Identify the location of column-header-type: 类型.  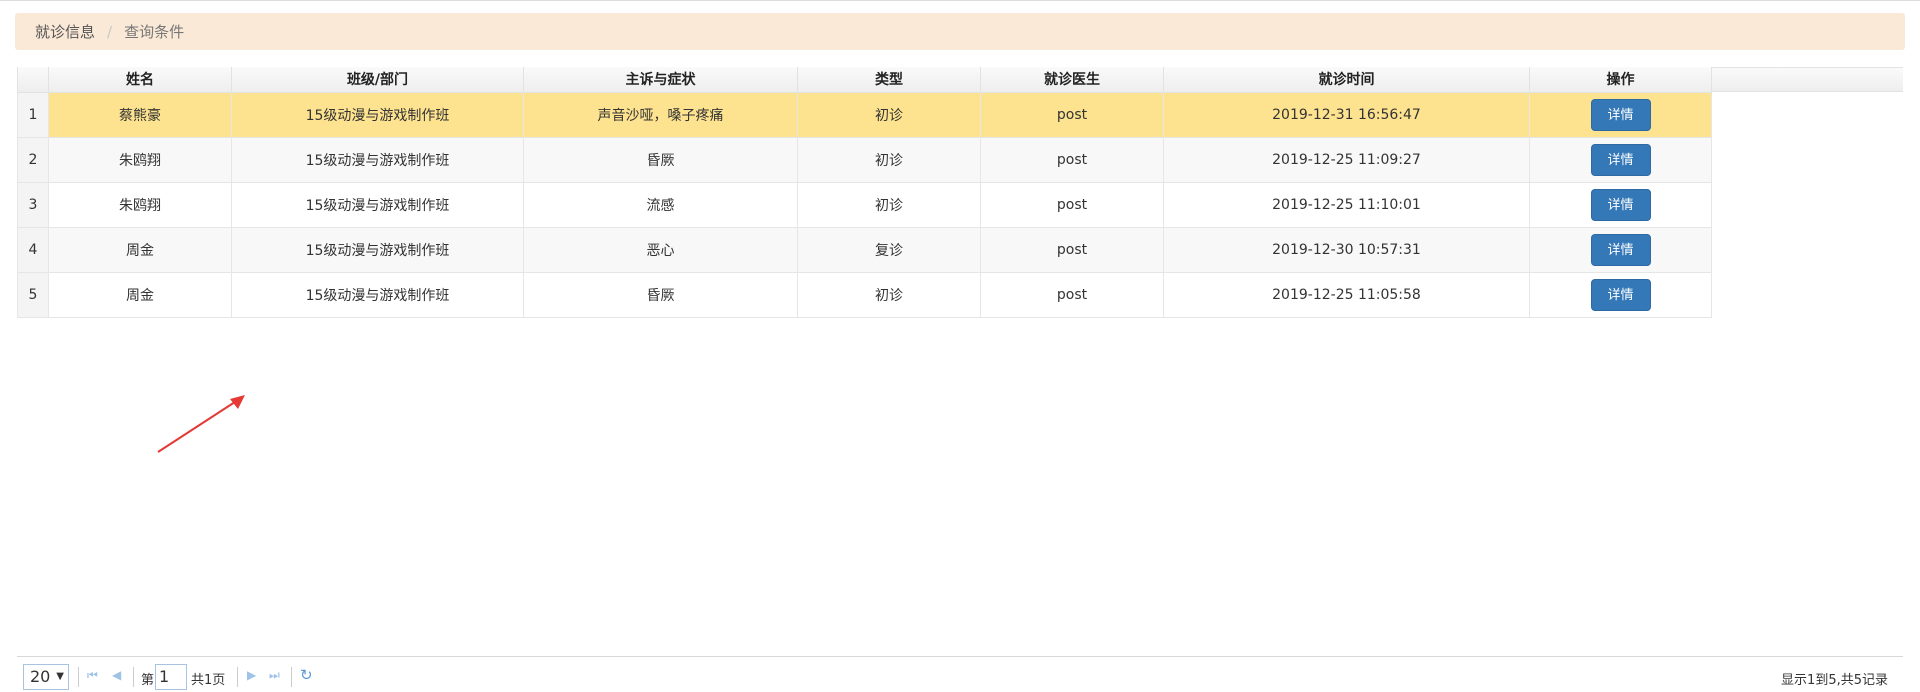
(889, 80).